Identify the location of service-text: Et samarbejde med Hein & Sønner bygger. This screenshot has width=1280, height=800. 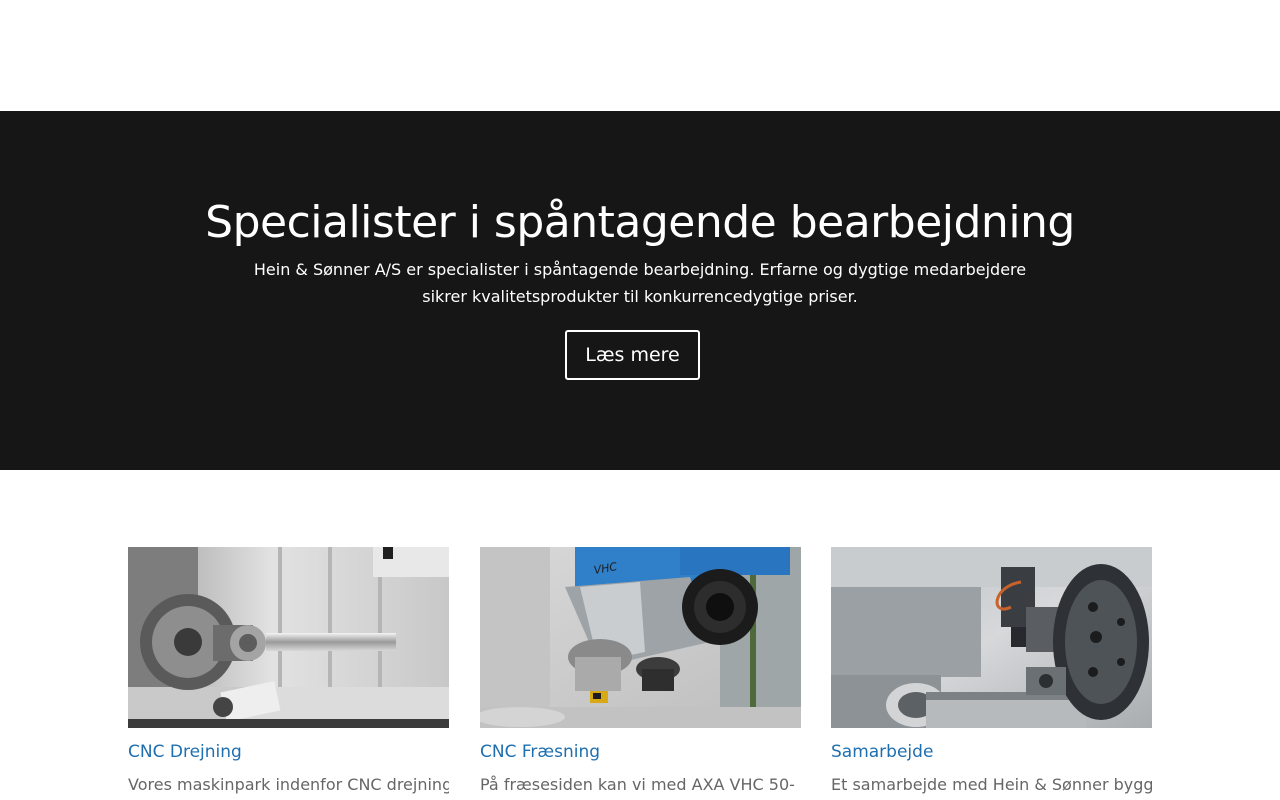
(991, 784).